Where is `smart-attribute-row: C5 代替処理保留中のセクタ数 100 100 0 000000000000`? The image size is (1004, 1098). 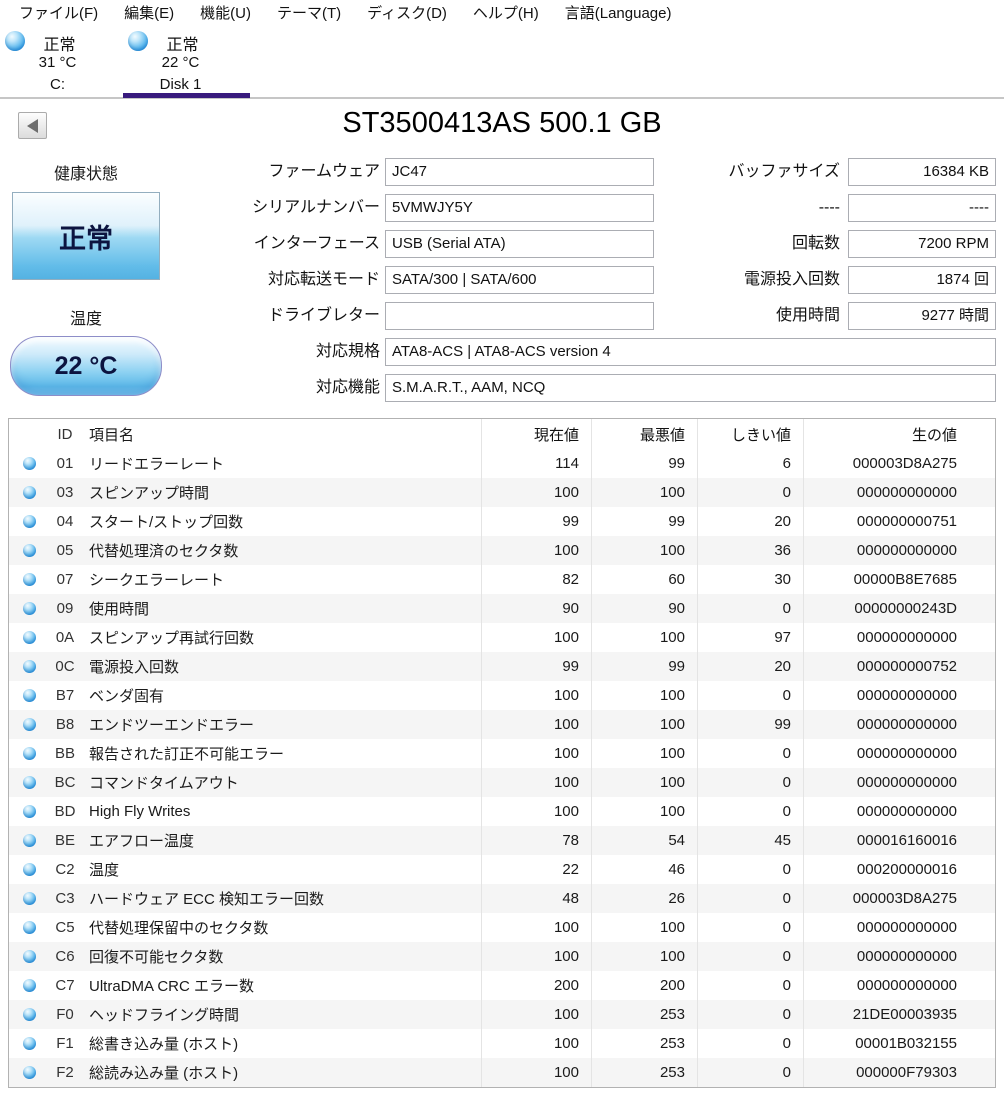 smart-attribute-row: C5 代替処理保留中のセクタ数 100 100 0 000000000000 is located at coordinates (502, 927).